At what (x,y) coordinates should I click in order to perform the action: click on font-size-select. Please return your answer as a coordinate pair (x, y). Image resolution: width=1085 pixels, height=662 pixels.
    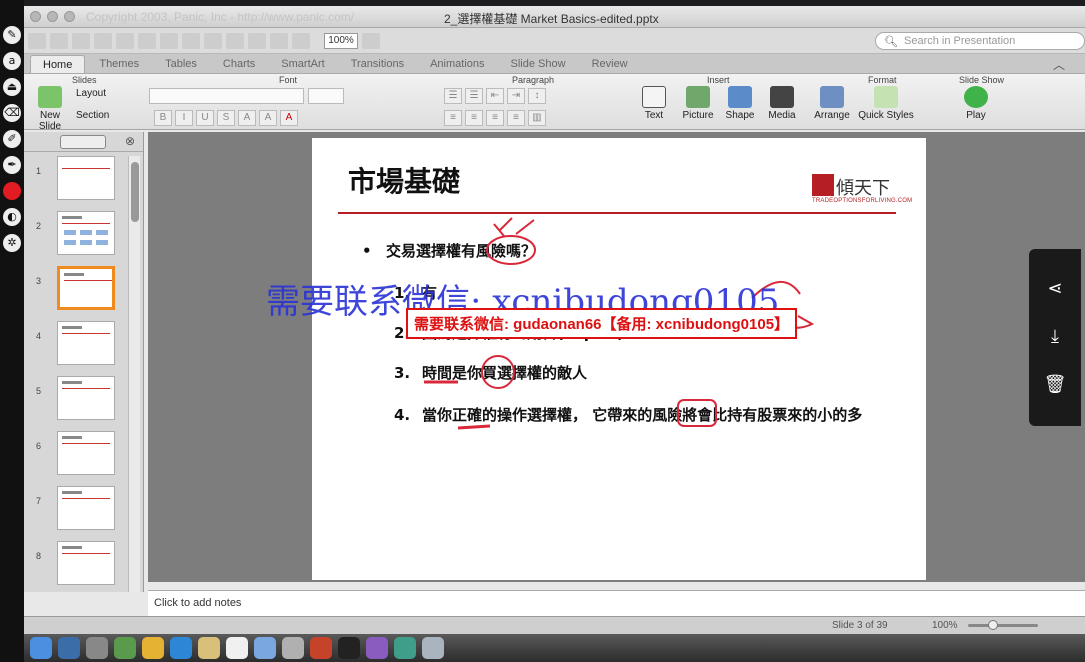
    Looking at the image, I should click on (326, 96).